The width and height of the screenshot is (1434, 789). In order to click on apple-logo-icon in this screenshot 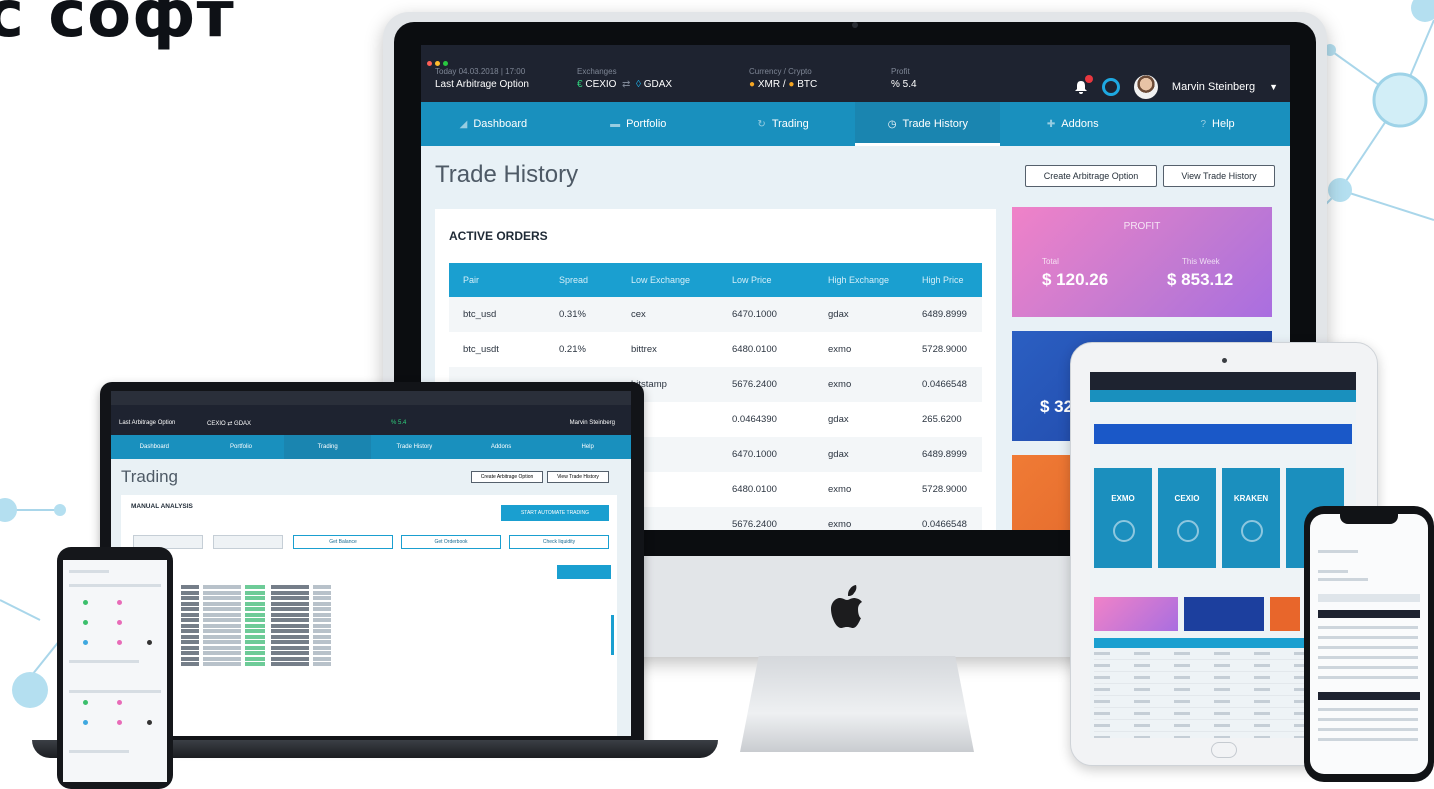, I will do `click(846, 606)`.